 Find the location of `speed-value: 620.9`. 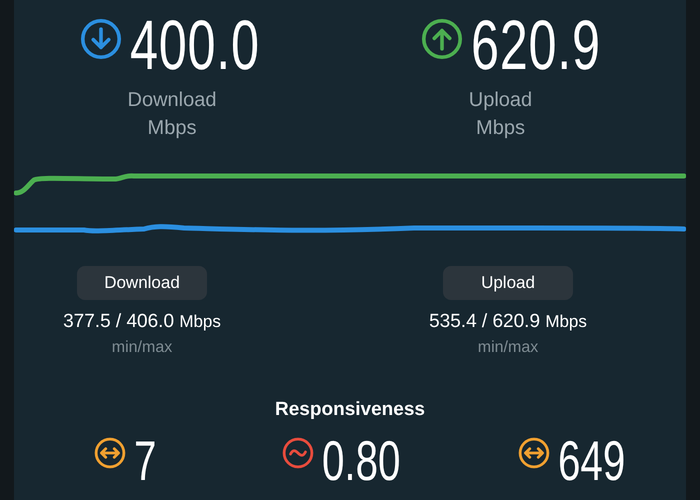

speed-value: 620.9 is located at coordinates (535, 45).